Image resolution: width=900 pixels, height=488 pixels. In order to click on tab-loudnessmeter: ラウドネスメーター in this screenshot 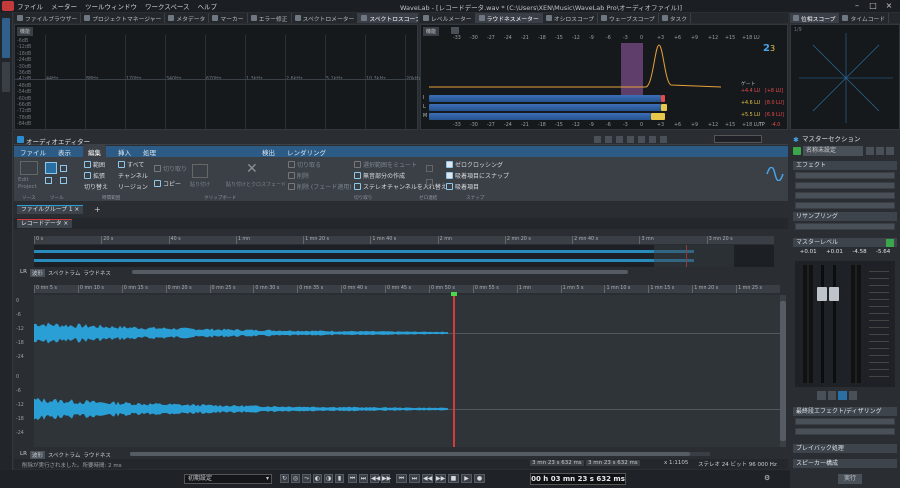, I will do `click(509, 18)`.